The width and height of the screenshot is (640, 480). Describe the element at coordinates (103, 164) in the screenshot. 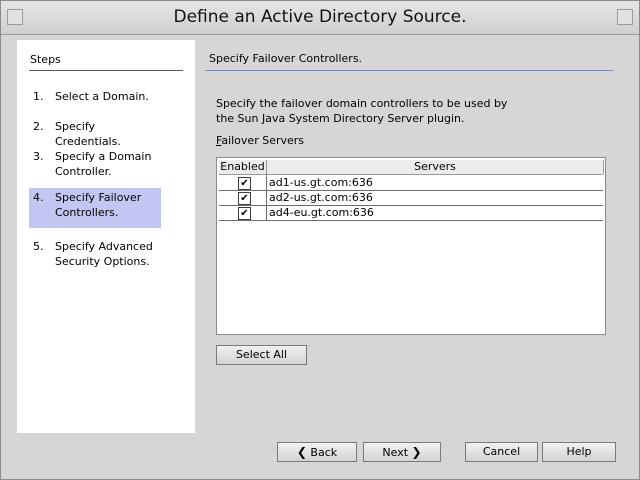

I see `step-label: Specify a Domain Controller.` at that location.